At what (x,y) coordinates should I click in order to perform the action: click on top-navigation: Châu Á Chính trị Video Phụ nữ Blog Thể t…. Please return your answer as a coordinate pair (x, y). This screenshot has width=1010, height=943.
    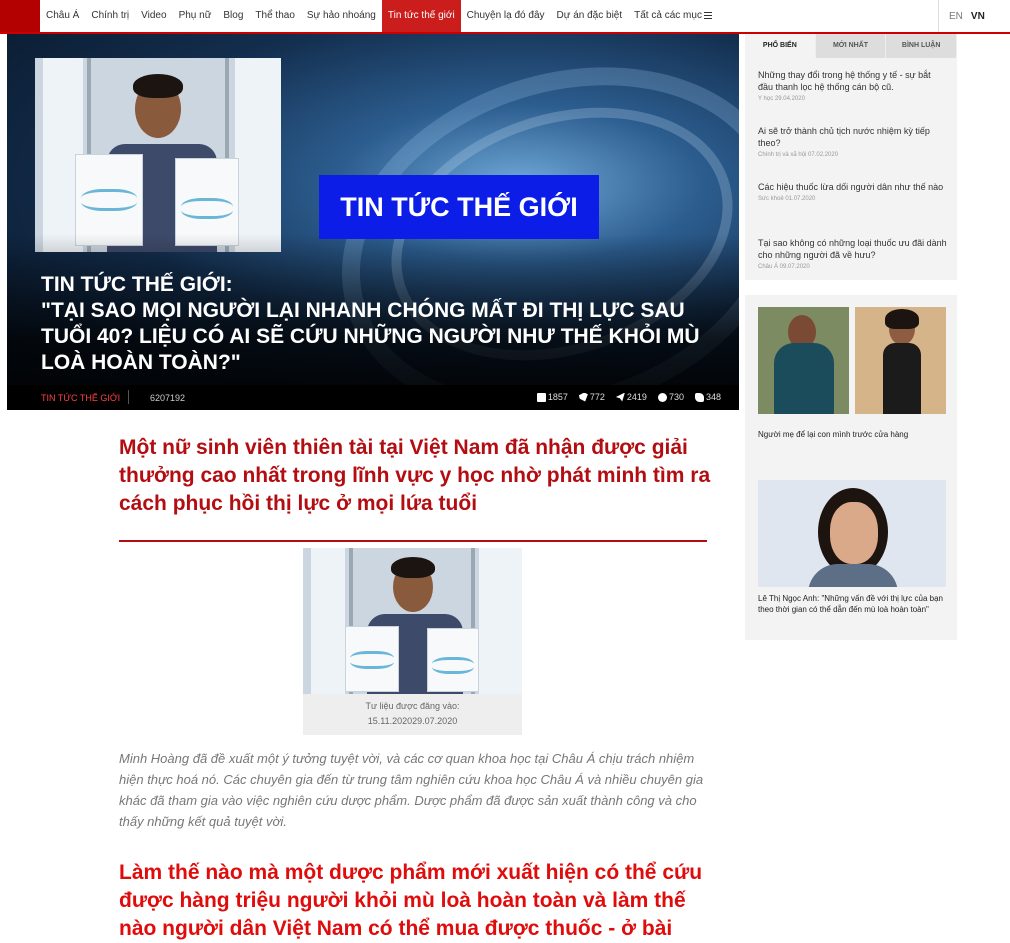
    Looking at the image, I should click on (505, 17).